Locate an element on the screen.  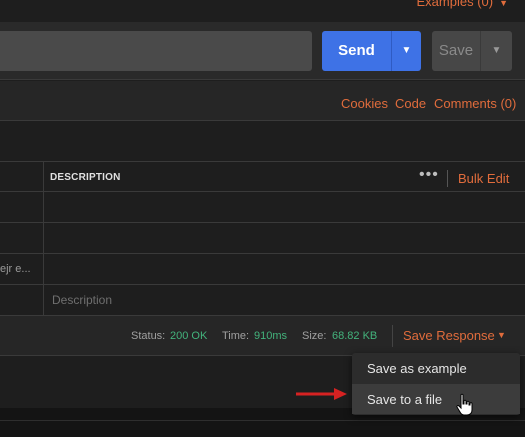
cookies-link: Cookies is located at coordinates (364, 103).